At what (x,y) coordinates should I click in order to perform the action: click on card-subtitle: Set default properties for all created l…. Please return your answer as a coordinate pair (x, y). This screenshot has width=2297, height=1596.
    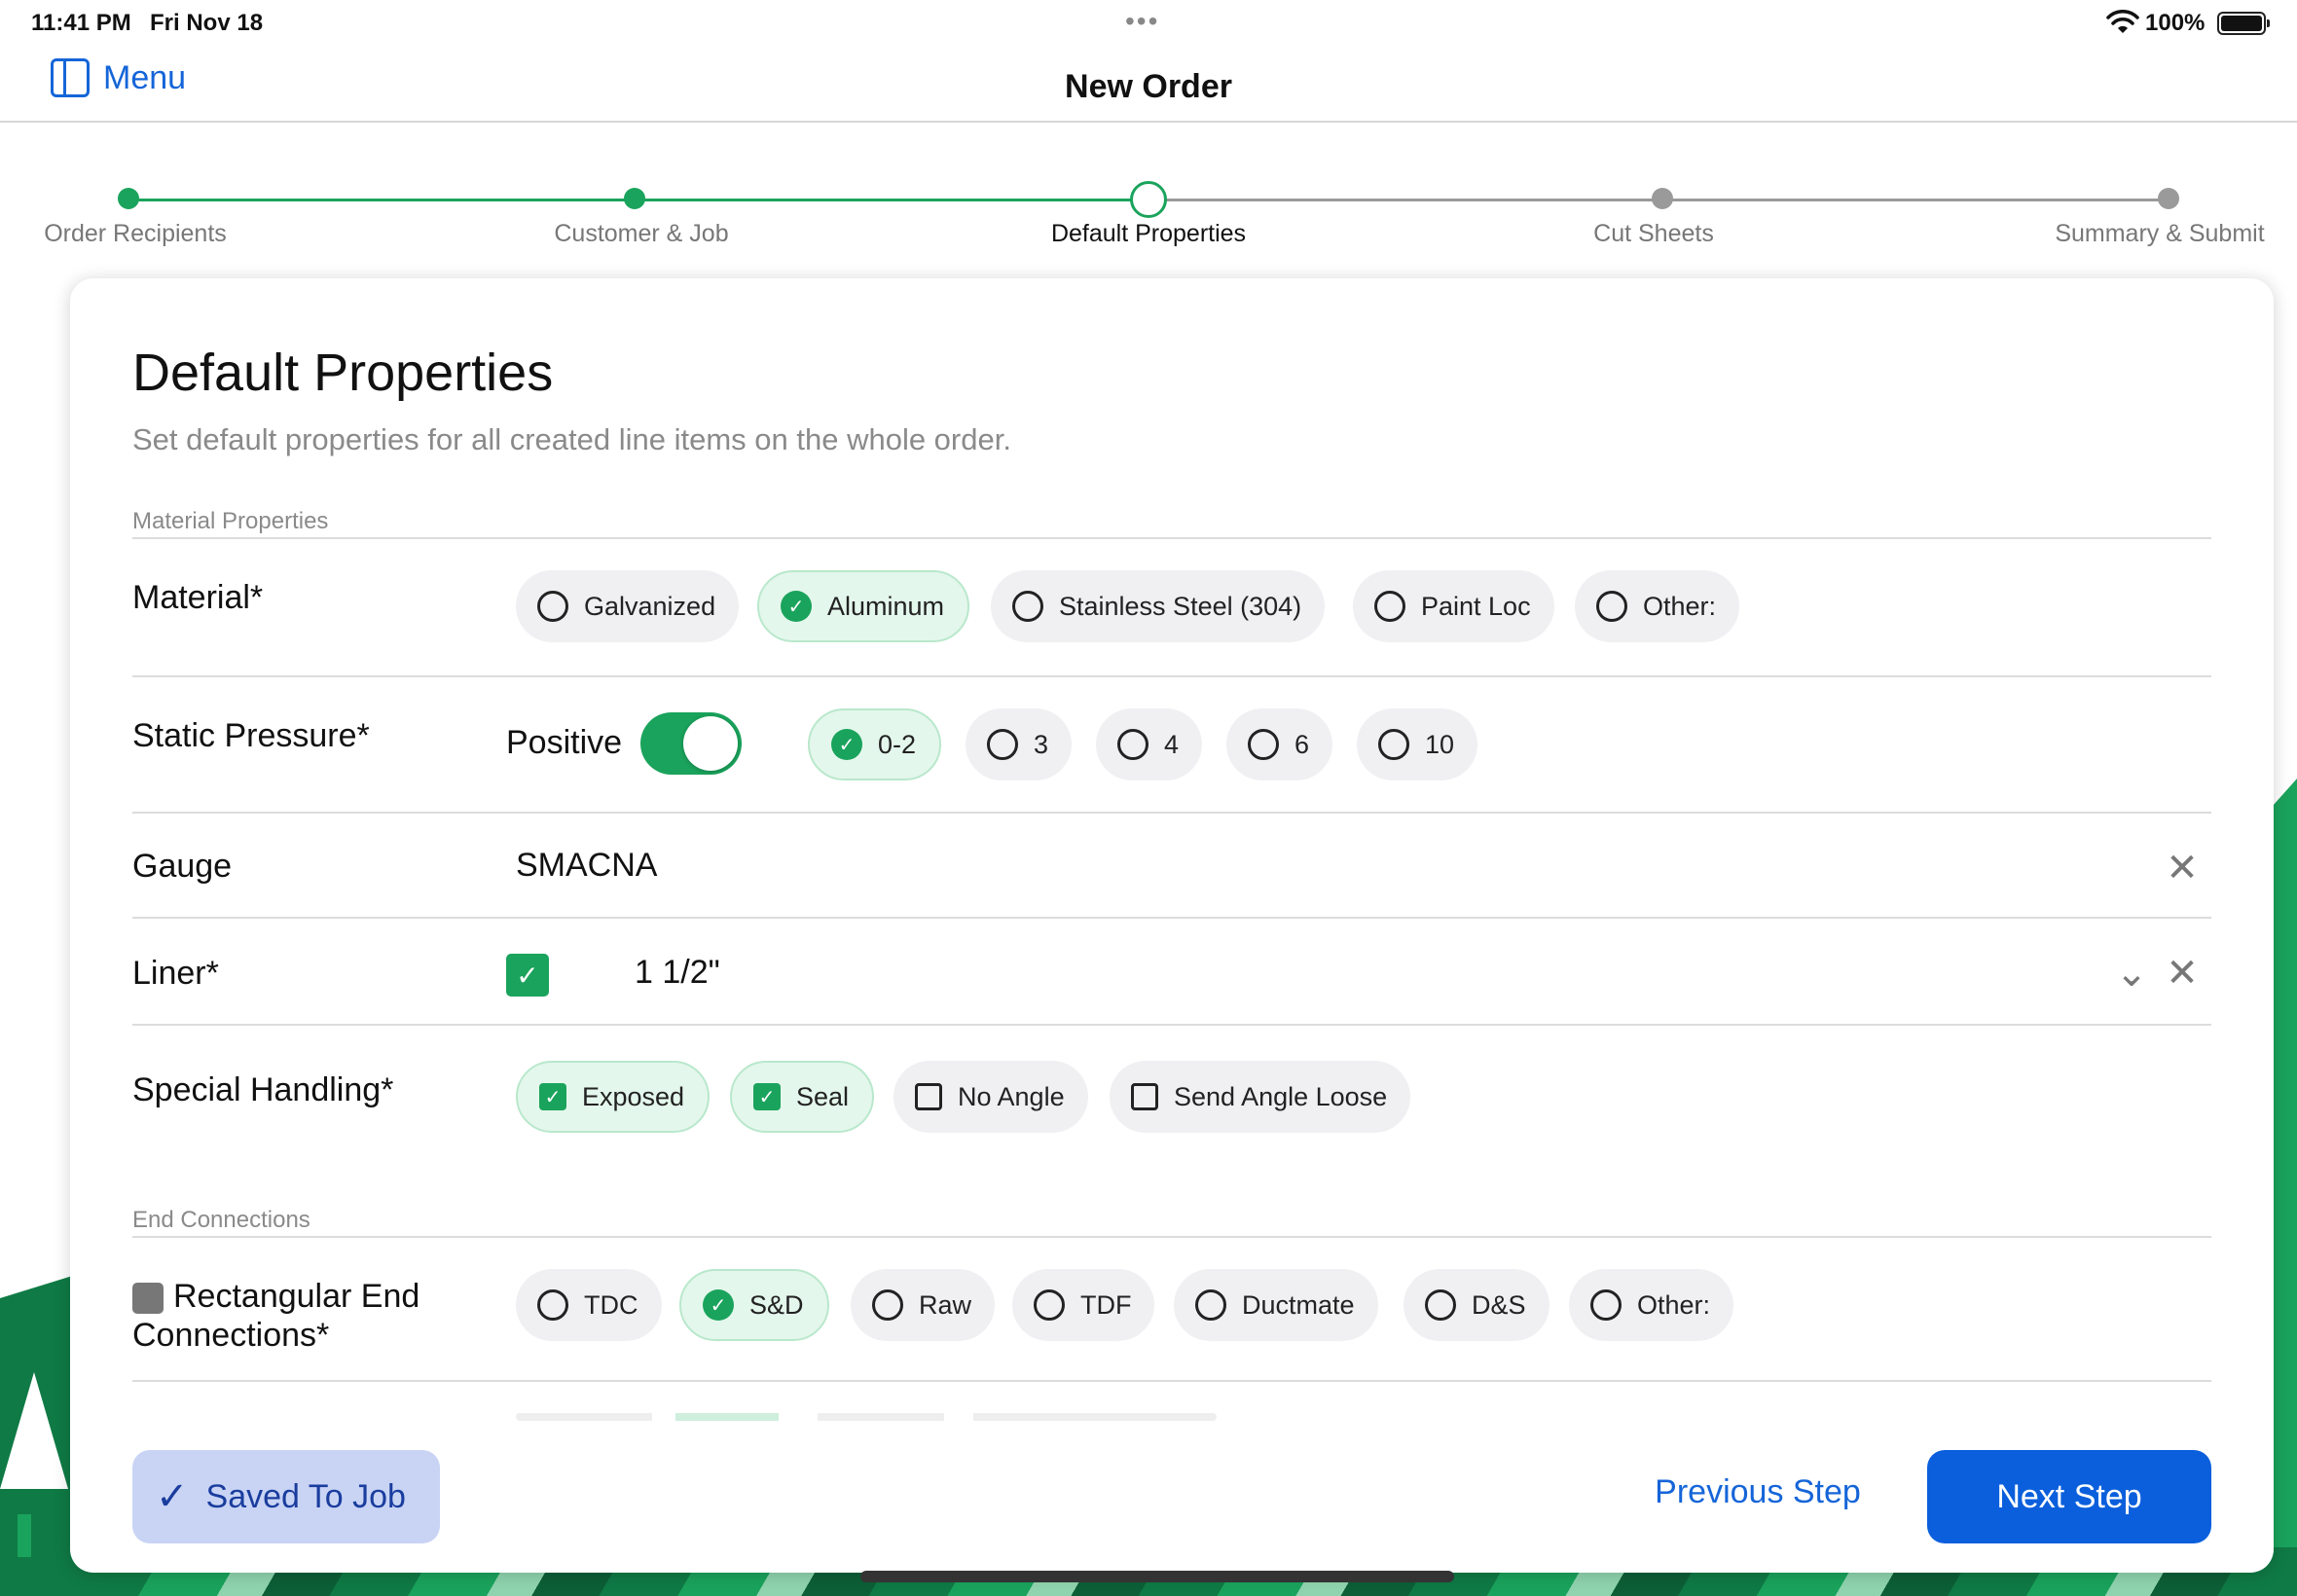
    Looking at the image, I should click on (571, 439).